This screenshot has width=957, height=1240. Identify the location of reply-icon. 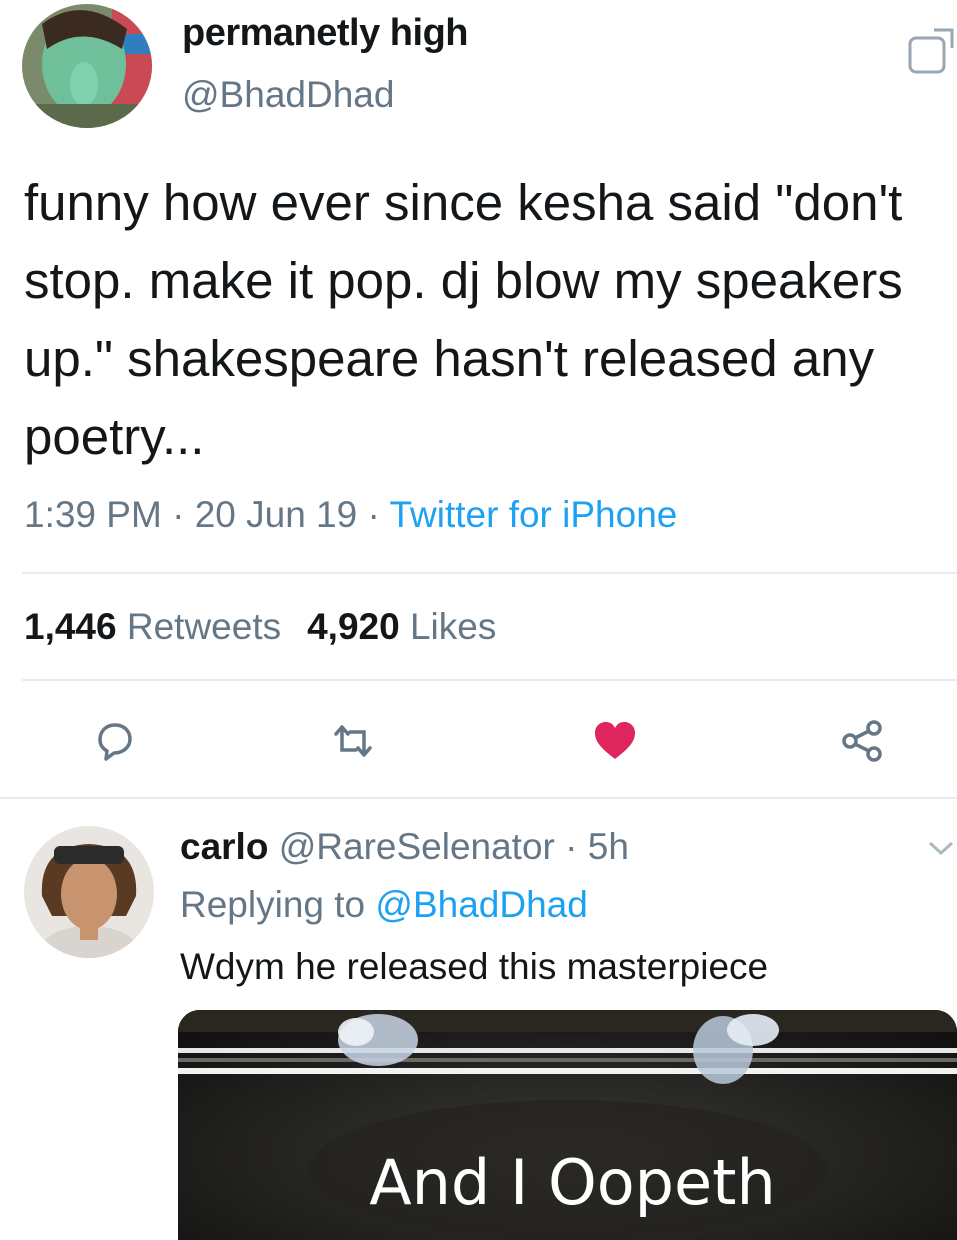
(115, 742).